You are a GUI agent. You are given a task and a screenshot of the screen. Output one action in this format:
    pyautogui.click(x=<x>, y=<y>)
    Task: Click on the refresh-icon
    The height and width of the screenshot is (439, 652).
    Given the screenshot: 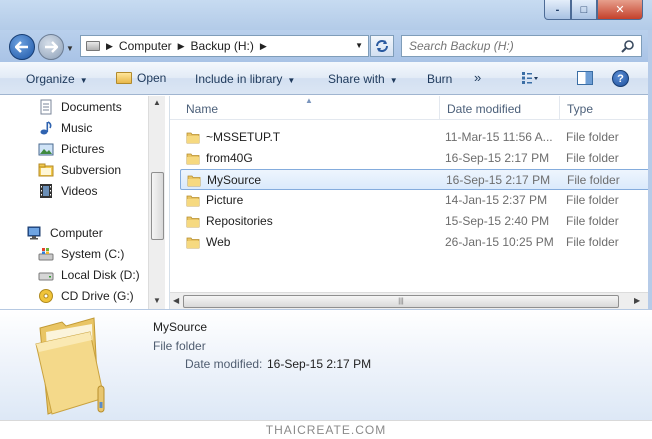 What is the action you would take?
    pyautogui.click(x=382, y=46)
    